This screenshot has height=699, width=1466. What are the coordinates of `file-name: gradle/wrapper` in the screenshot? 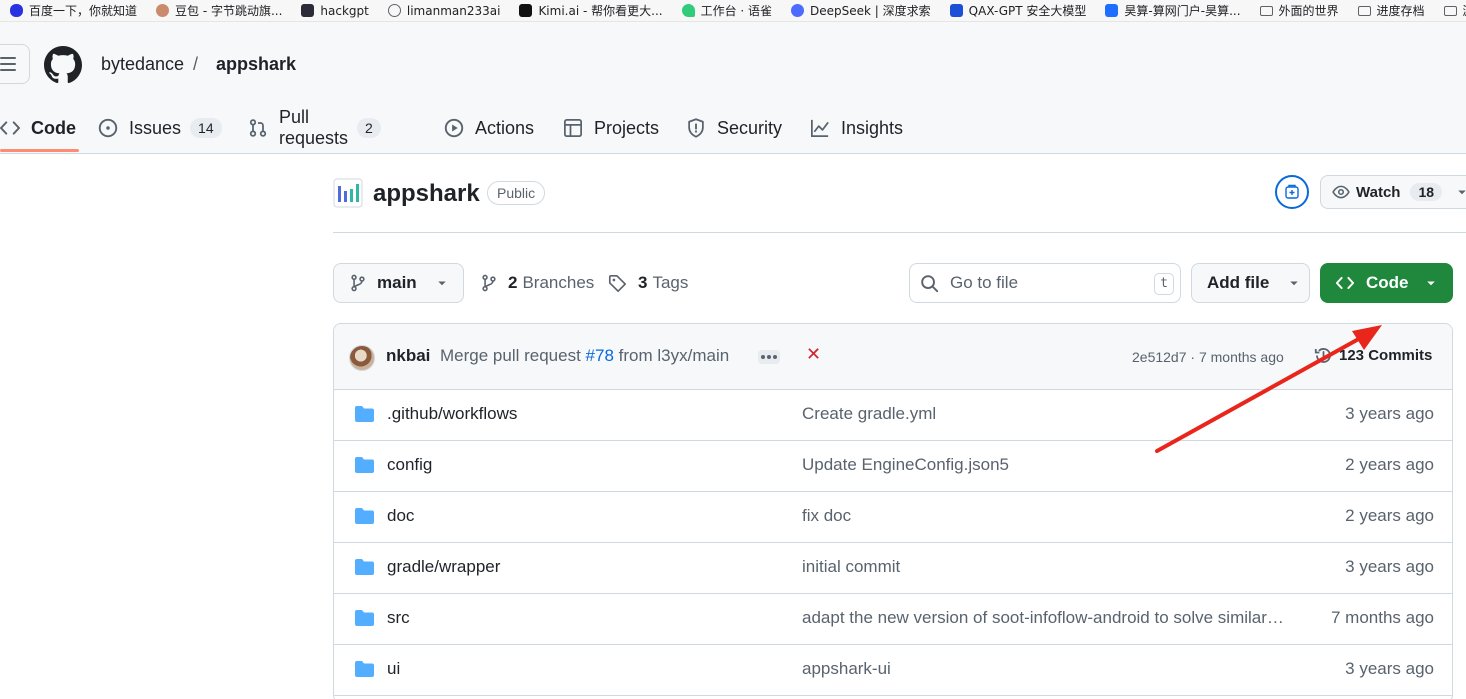 It's located at (443, 567).